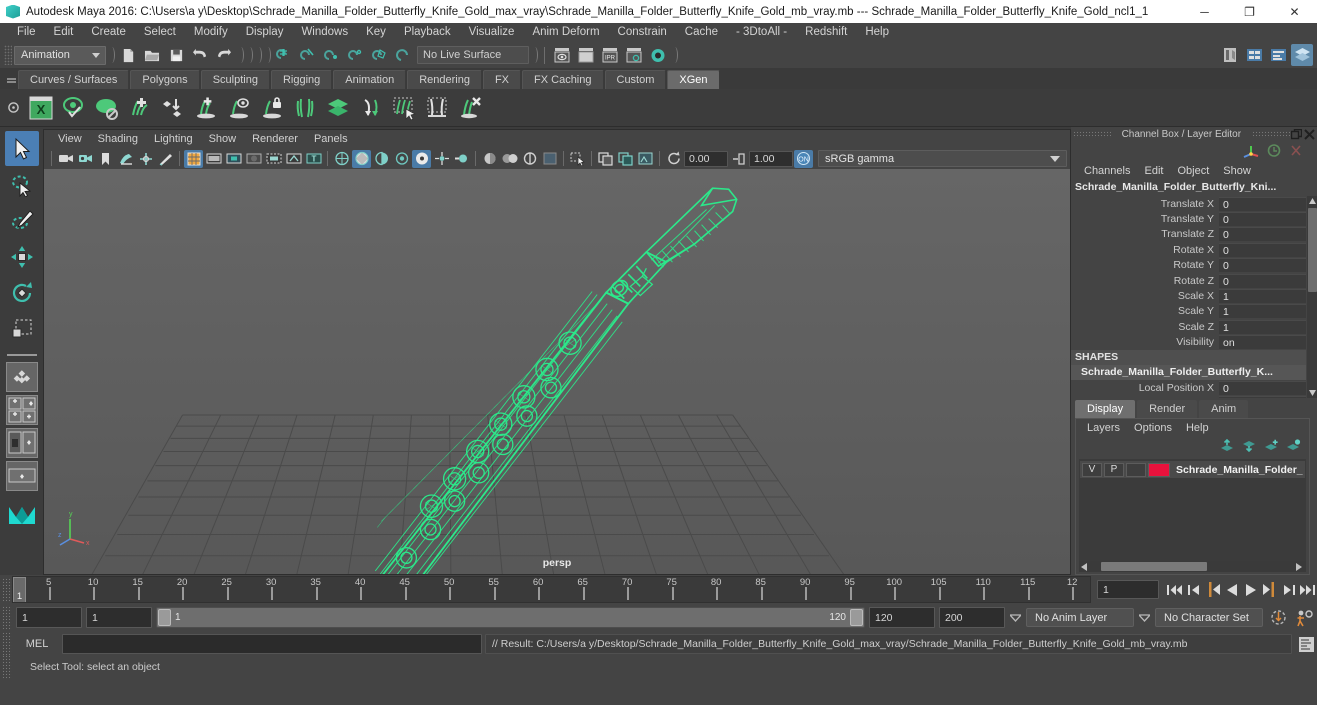 This screenshot has height=705, width=1317. I want to click on command-line-grip, so click(7, 644).